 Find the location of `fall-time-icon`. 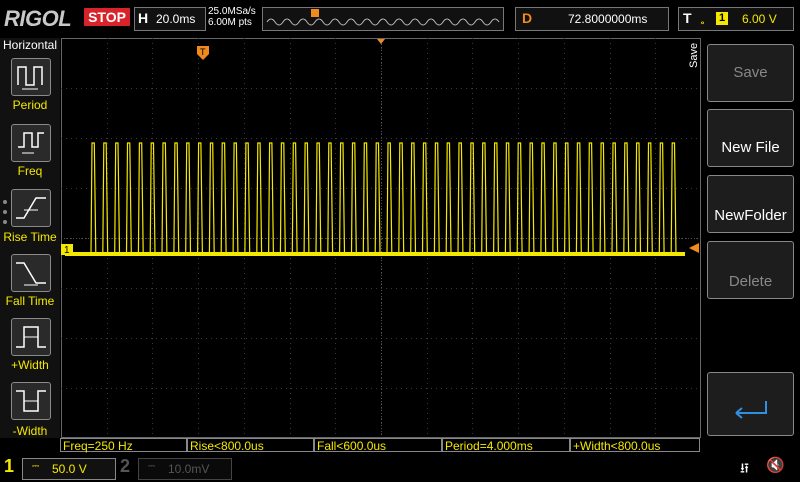

fall-time-icon is located at coordinates (31, 274).